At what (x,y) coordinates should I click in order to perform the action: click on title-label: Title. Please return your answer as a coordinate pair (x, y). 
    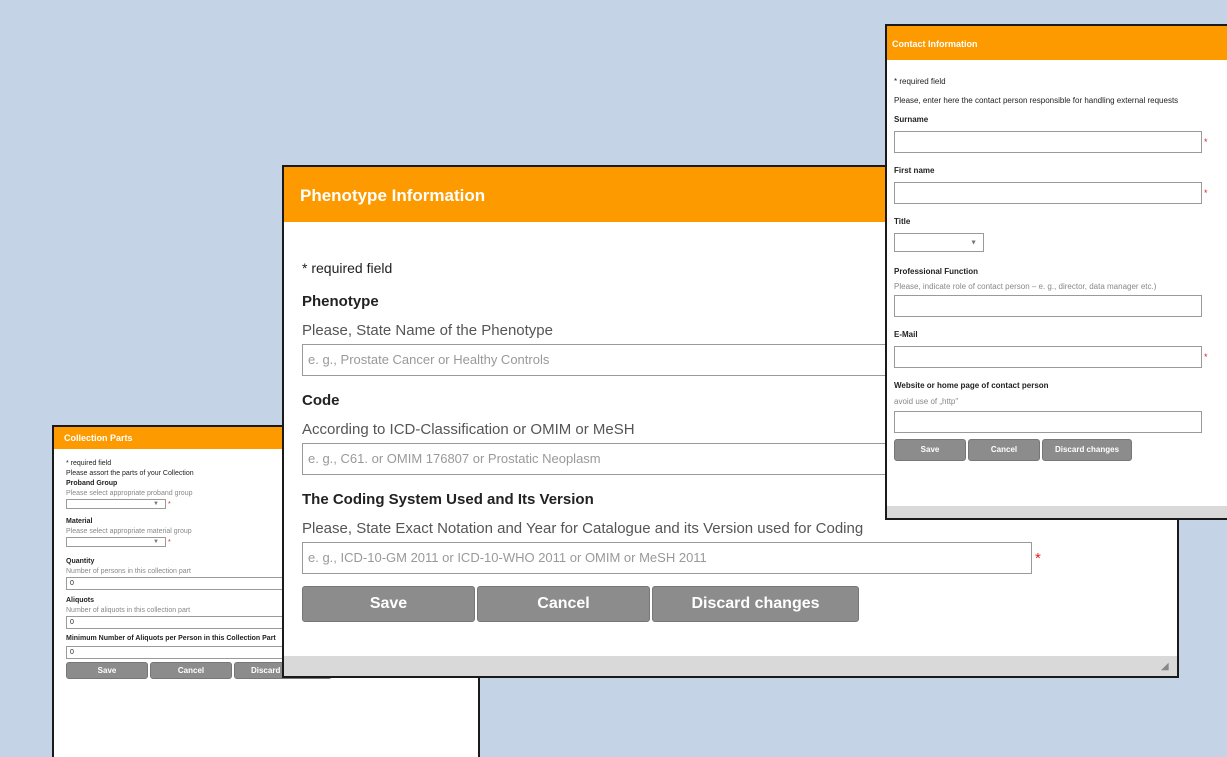
    Looking at the image, I should click on (902, 221).